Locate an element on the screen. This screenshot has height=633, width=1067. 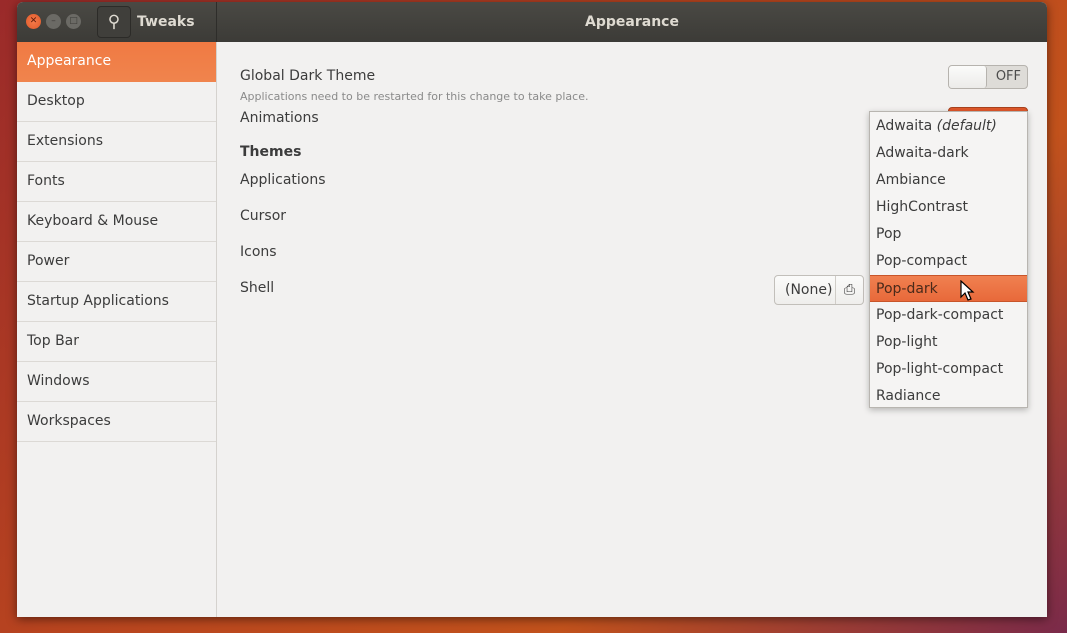
app-title: Tweaks is located at coordinates (166, 22).